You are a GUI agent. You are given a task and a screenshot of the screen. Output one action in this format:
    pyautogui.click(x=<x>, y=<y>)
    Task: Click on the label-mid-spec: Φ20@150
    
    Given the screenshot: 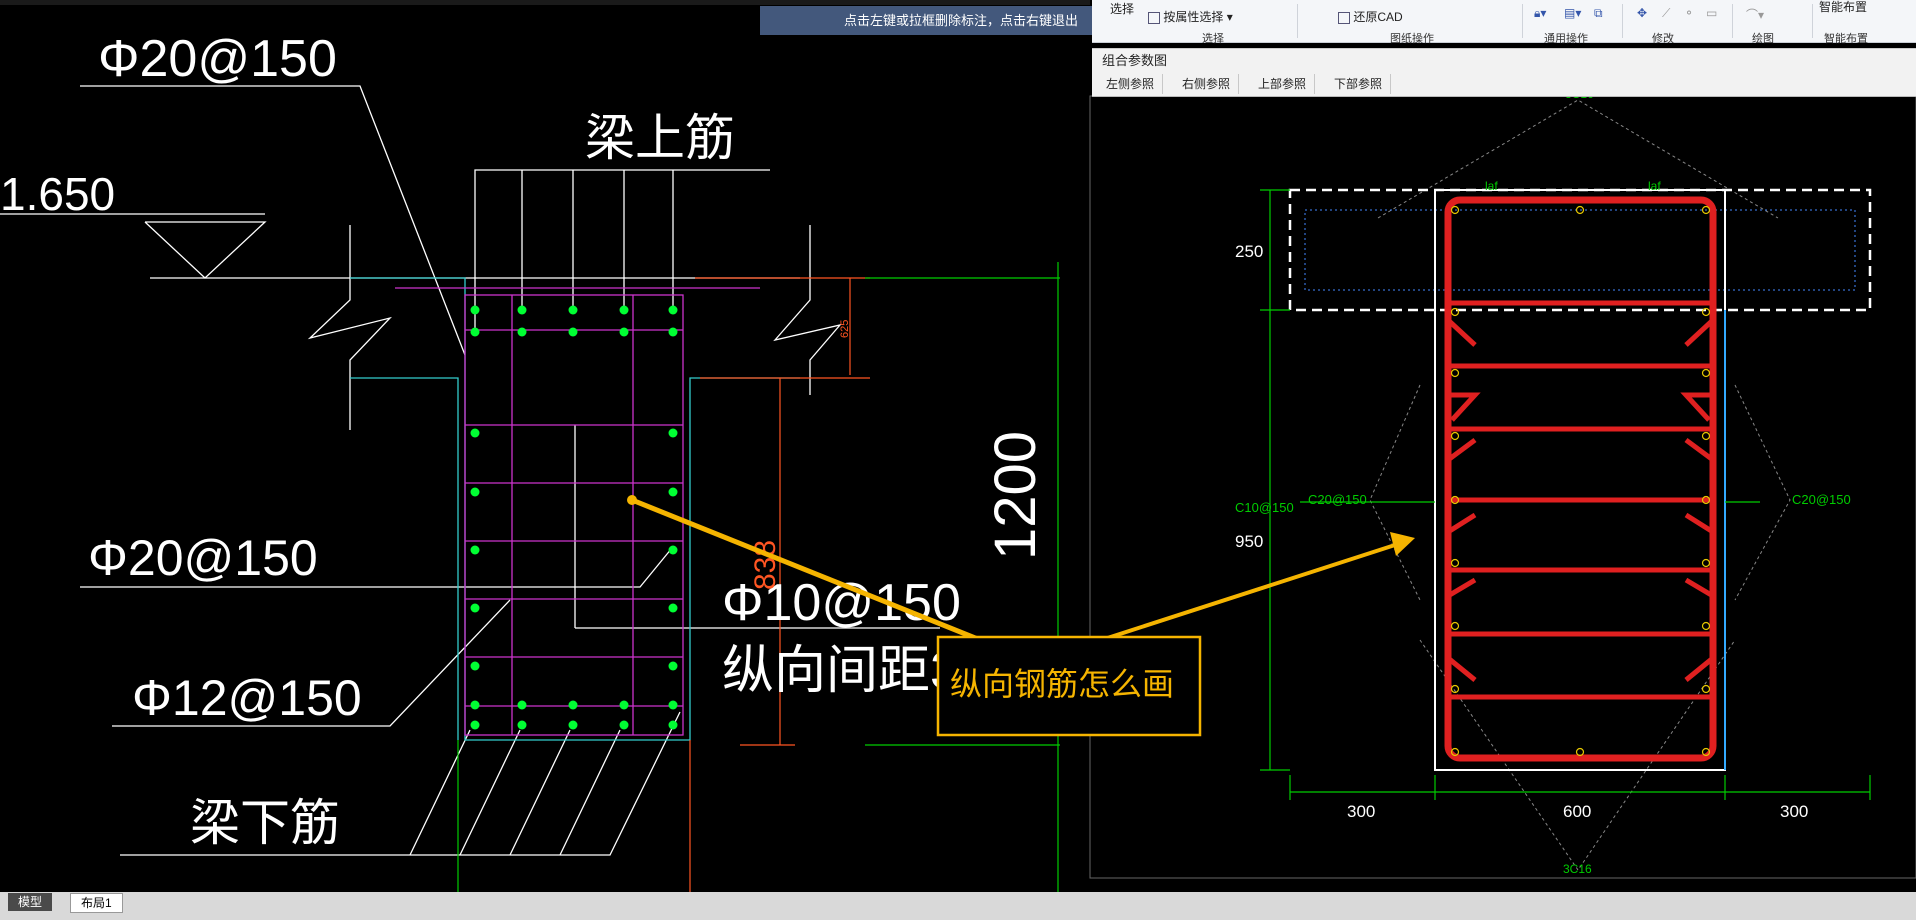 What is the action you would take?
    pyautogui.click(x=203, y=558)
    